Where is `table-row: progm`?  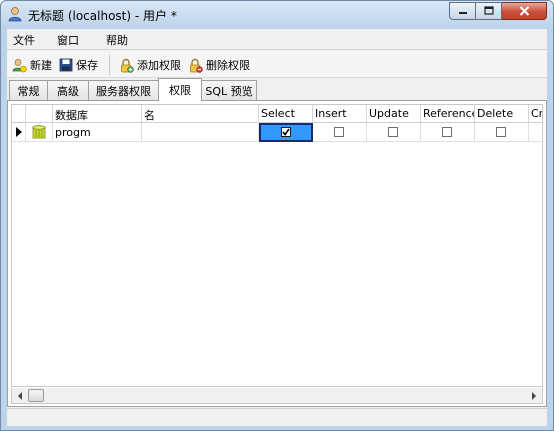
table-row: progm is located at coordinates (277, 132).